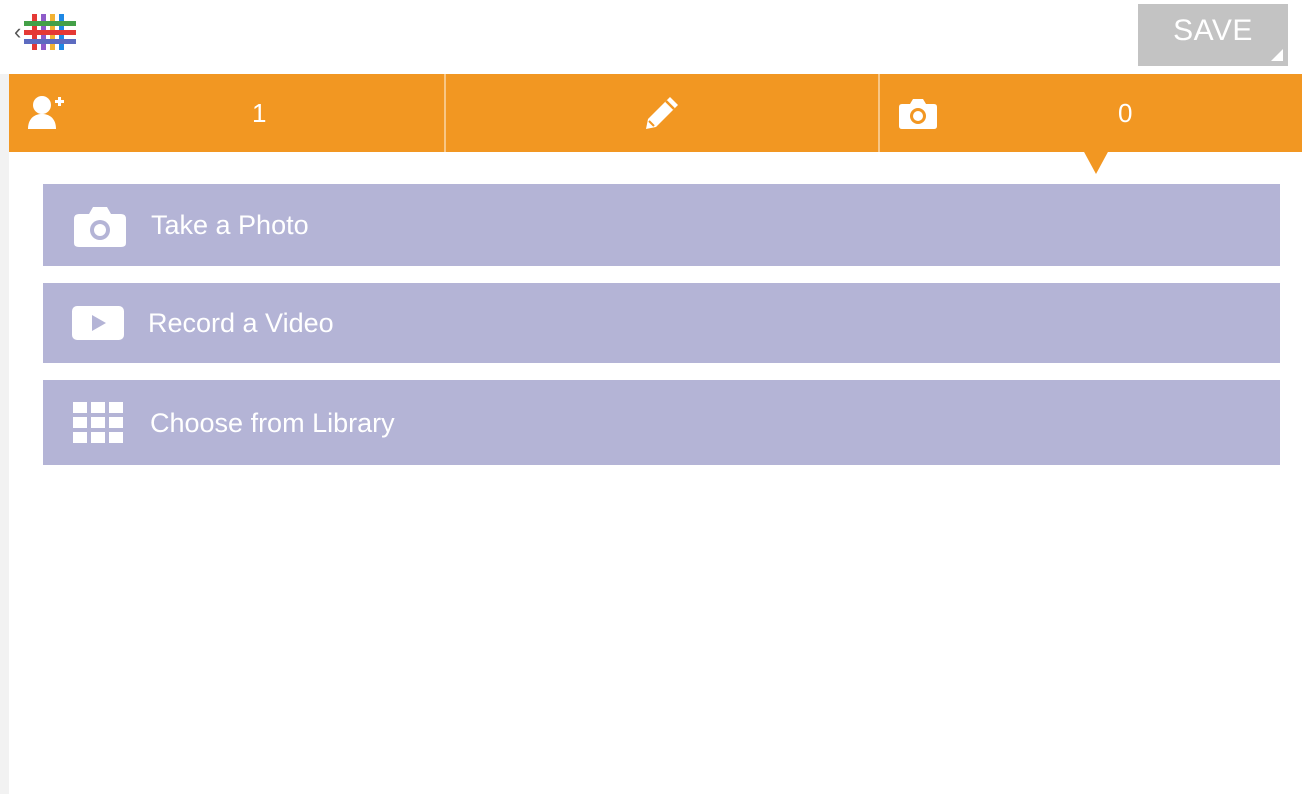  Describe the element at coordinates (50, 32) in the screenshot. I see `app-logo` at that location.